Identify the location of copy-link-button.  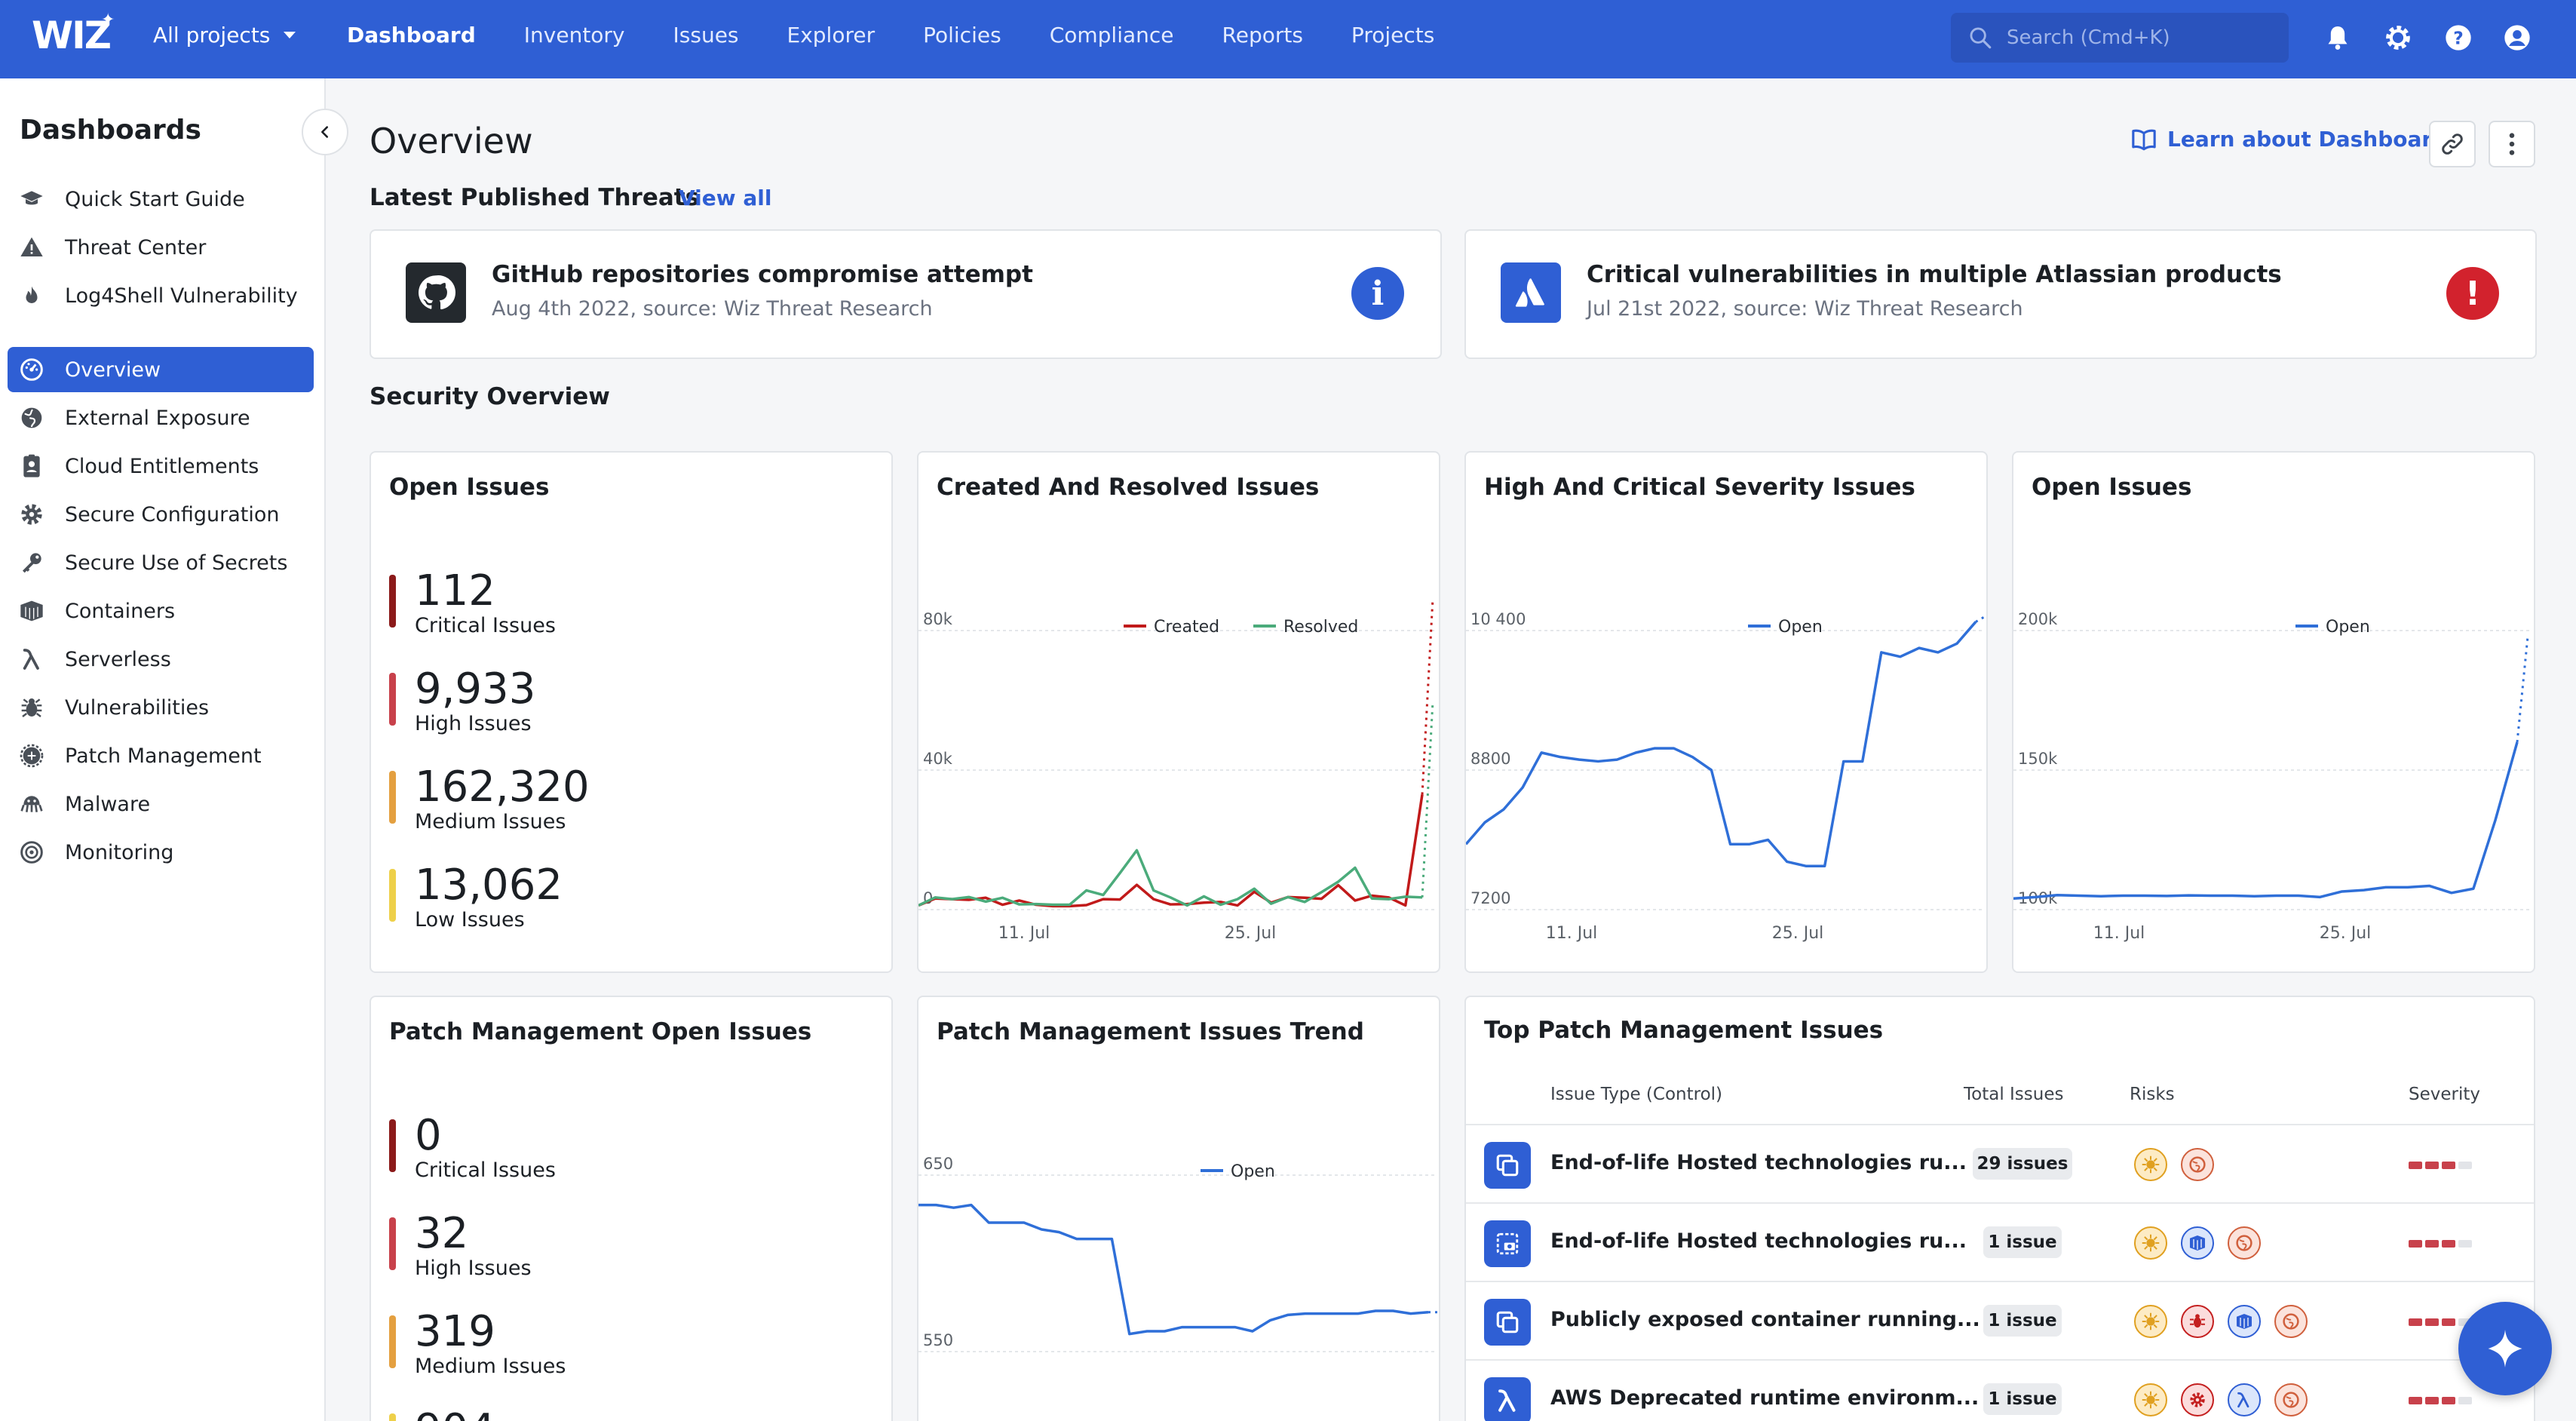
(2452, 144).